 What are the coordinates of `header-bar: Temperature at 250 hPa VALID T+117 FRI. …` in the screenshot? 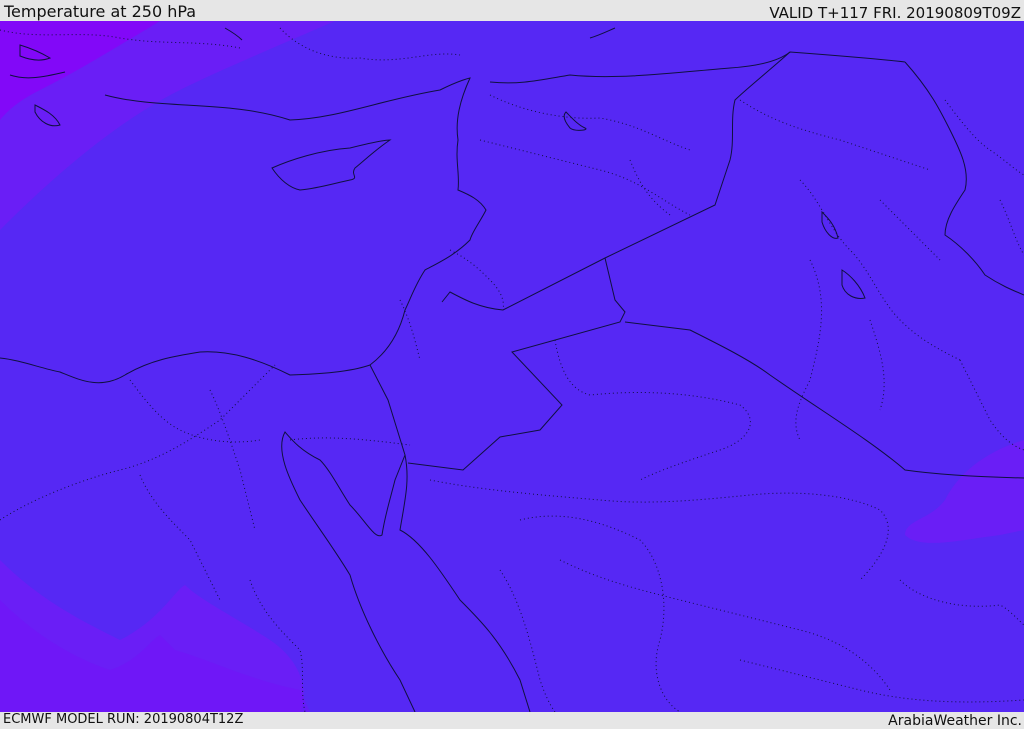 It's located at (512, 10).